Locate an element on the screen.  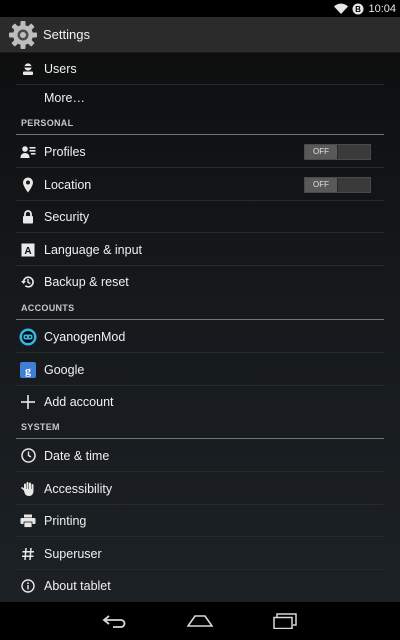
profiles-icon is located at coordinates (28, 152).